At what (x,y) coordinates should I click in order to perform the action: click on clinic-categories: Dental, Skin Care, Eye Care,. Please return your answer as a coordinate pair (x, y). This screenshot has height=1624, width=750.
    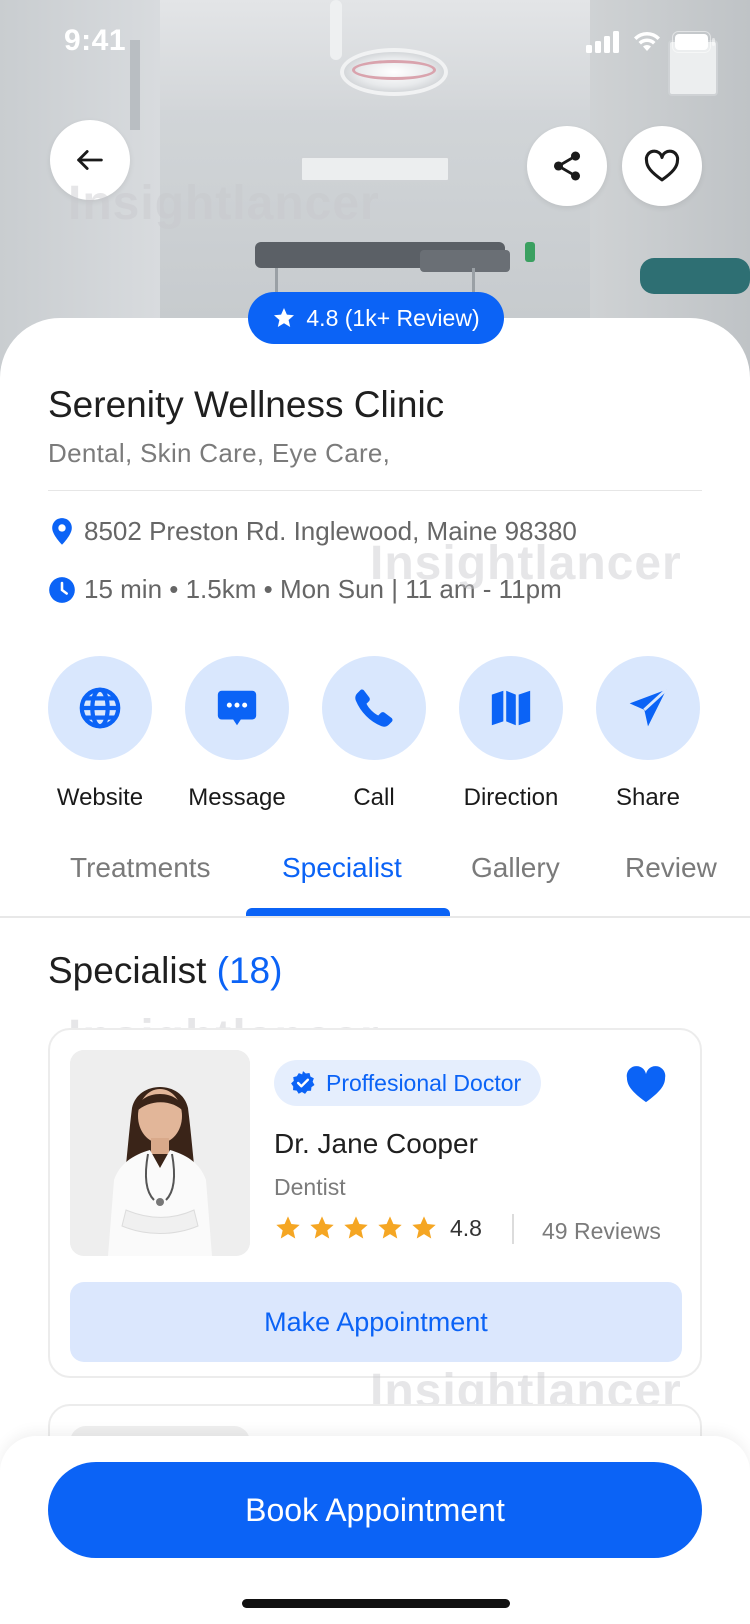
    Looking at the image, I should click on (219, 453).